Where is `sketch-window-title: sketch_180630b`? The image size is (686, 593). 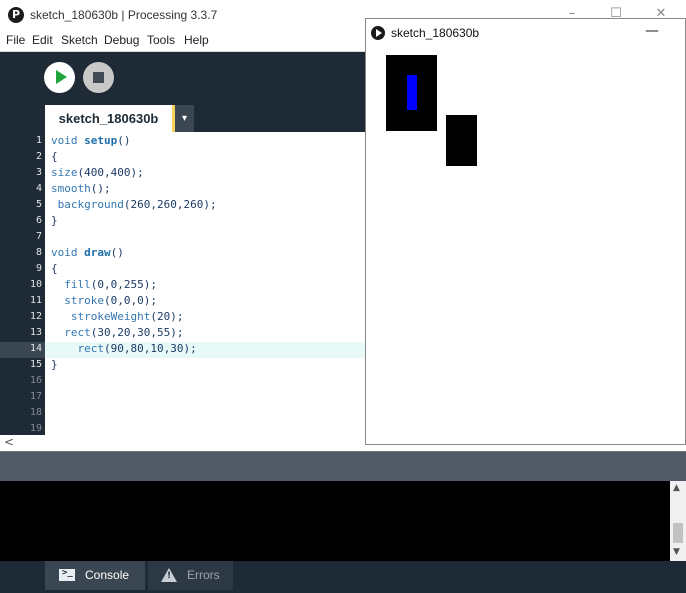 sketch-window-title: sketch_180630b is located at coordinates (435, 33).